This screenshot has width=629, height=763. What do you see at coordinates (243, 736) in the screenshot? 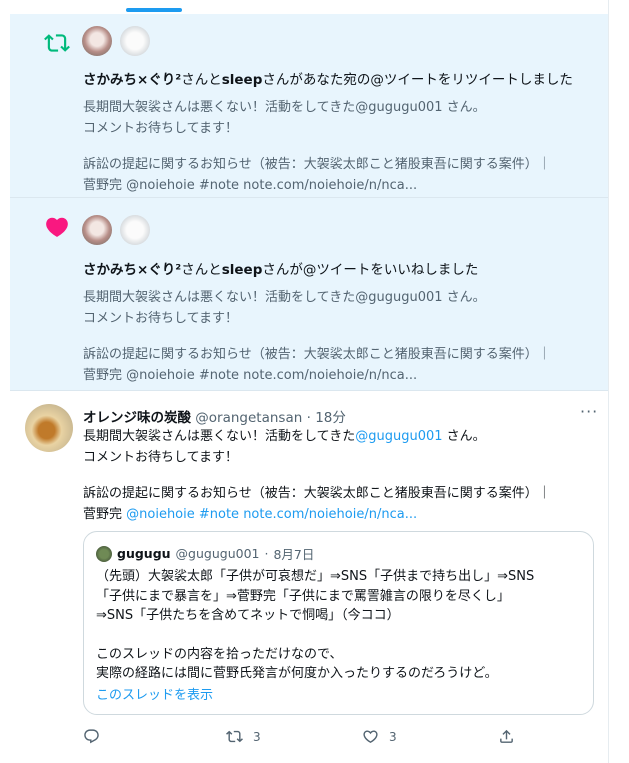
I see `retweet-button: 3` at bounding box center [243, 736].